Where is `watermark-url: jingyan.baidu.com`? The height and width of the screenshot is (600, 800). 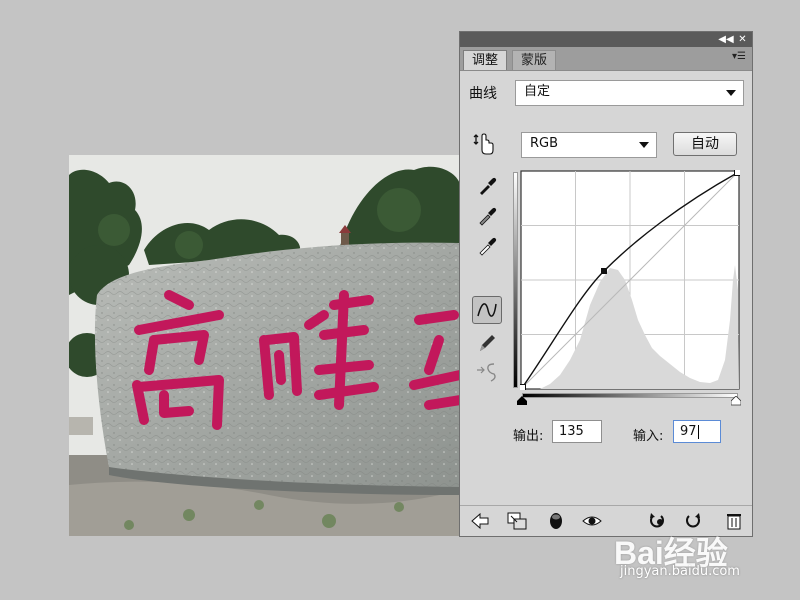
watermark-url: jingyan.baidu.com is located at coordinates (680, 571).